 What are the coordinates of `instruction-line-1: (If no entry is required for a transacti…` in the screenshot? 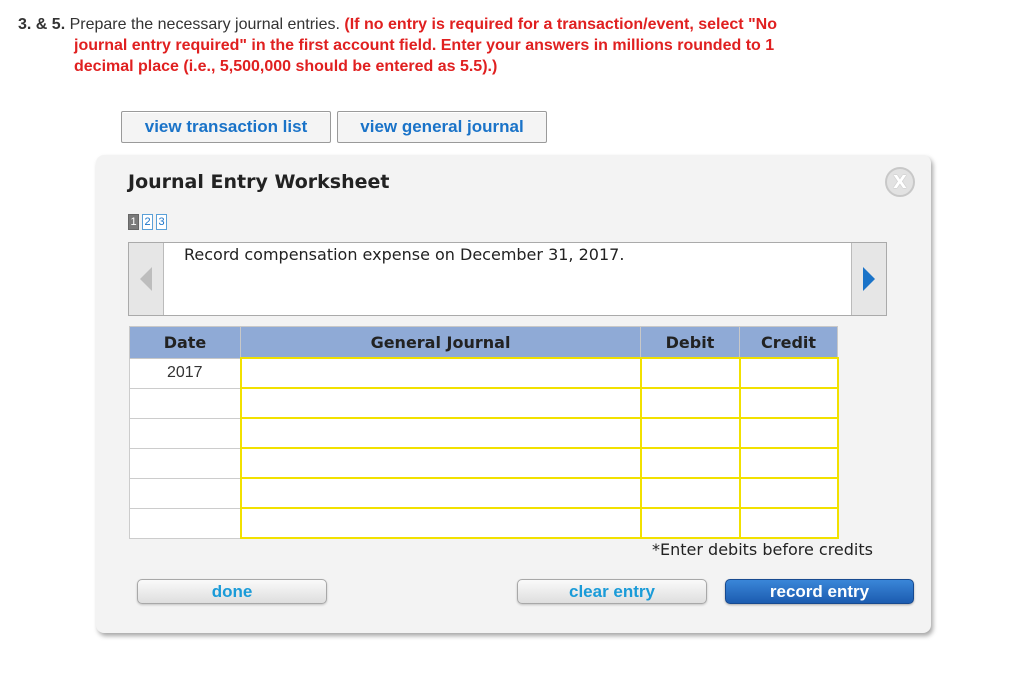 It's located at (560, 24).